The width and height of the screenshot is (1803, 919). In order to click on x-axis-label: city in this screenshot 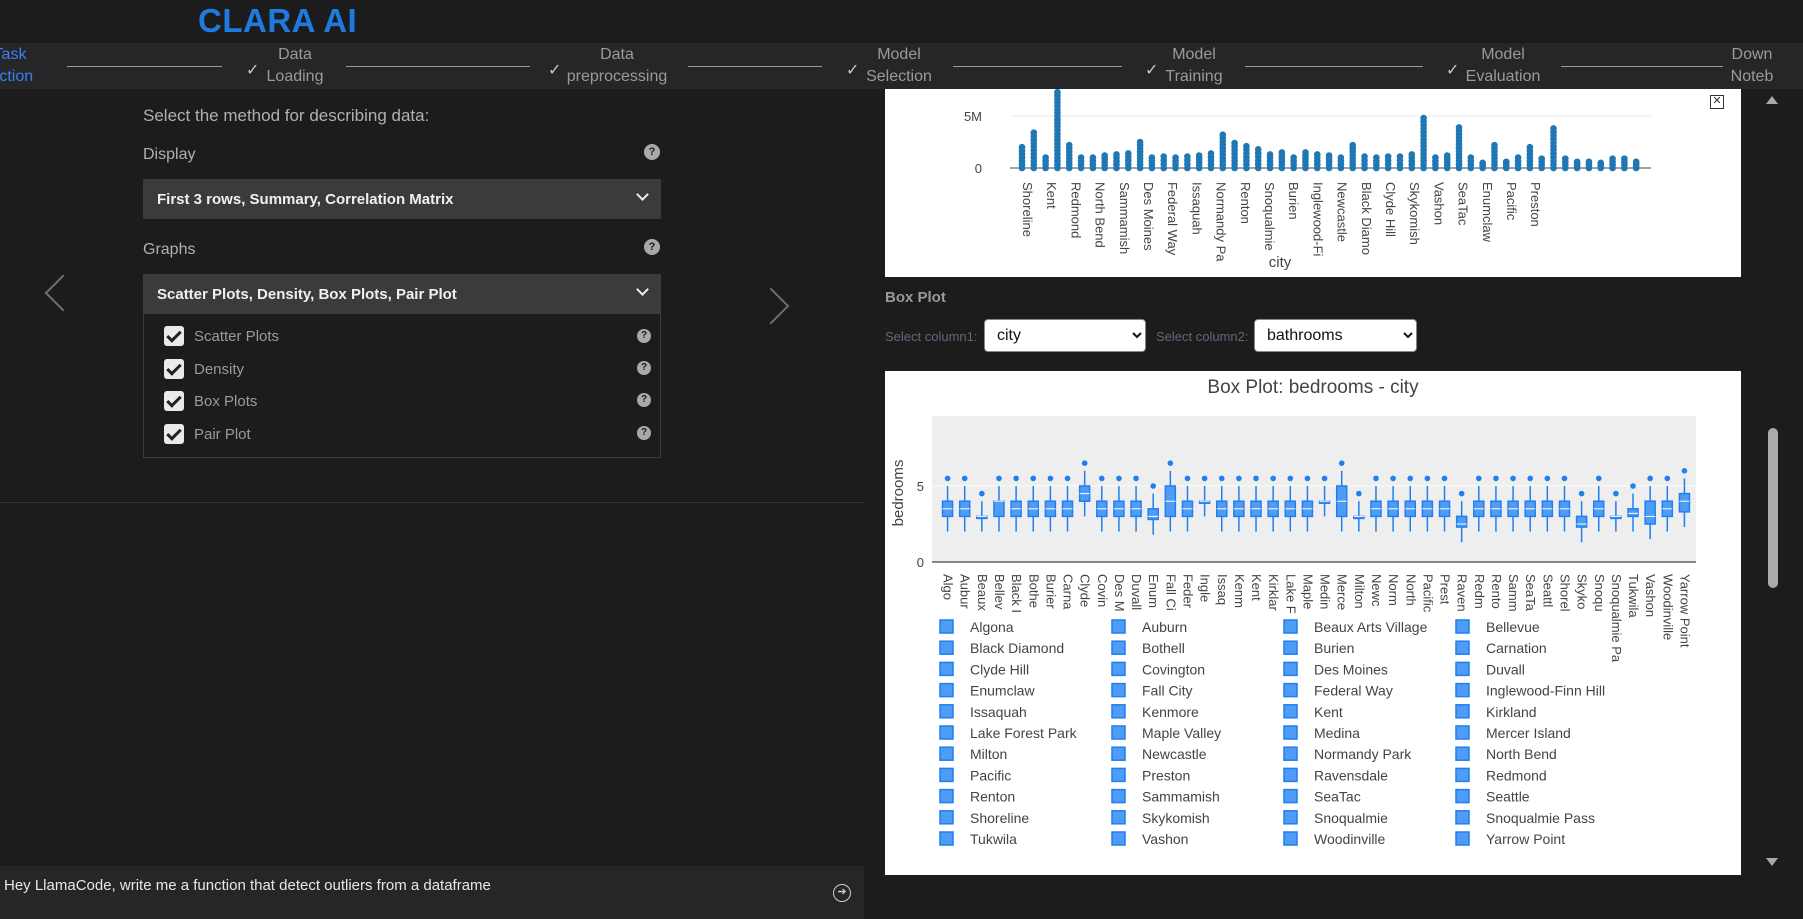, I will do `click(1280, 262)`.